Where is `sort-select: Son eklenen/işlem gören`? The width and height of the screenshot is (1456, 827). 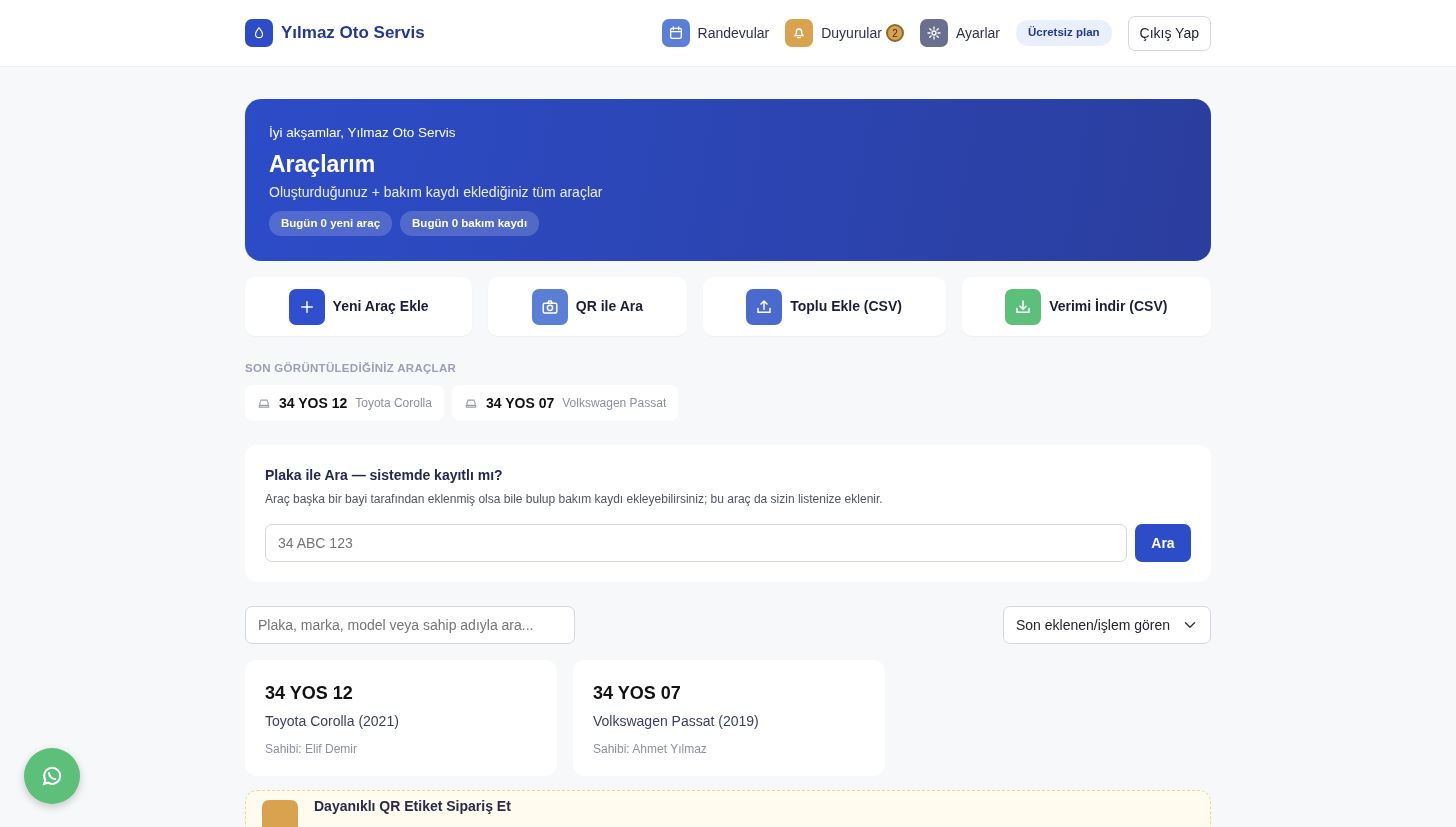 sort-select: Son eklenen/işlem gören is located at coordinates (1107, 625).